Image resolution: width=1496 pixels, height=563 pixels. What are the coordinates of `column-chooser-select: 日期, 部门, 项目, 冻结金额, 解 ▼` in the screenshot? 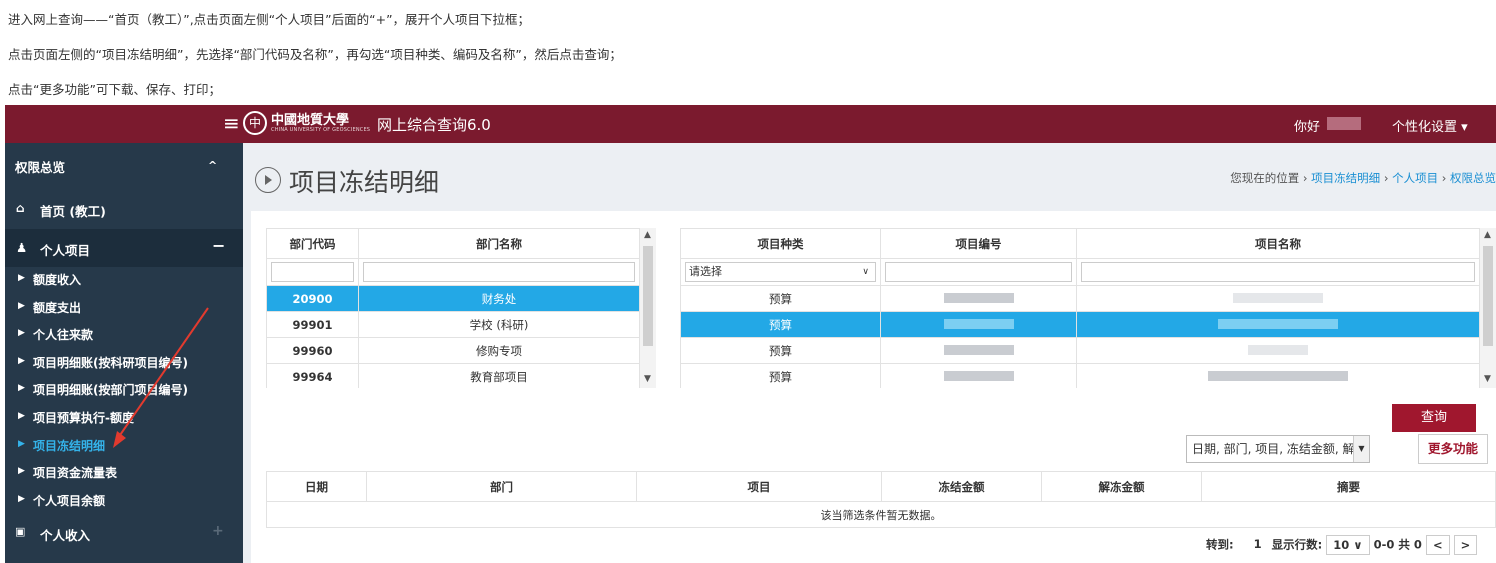 It's located at (1278, 449).